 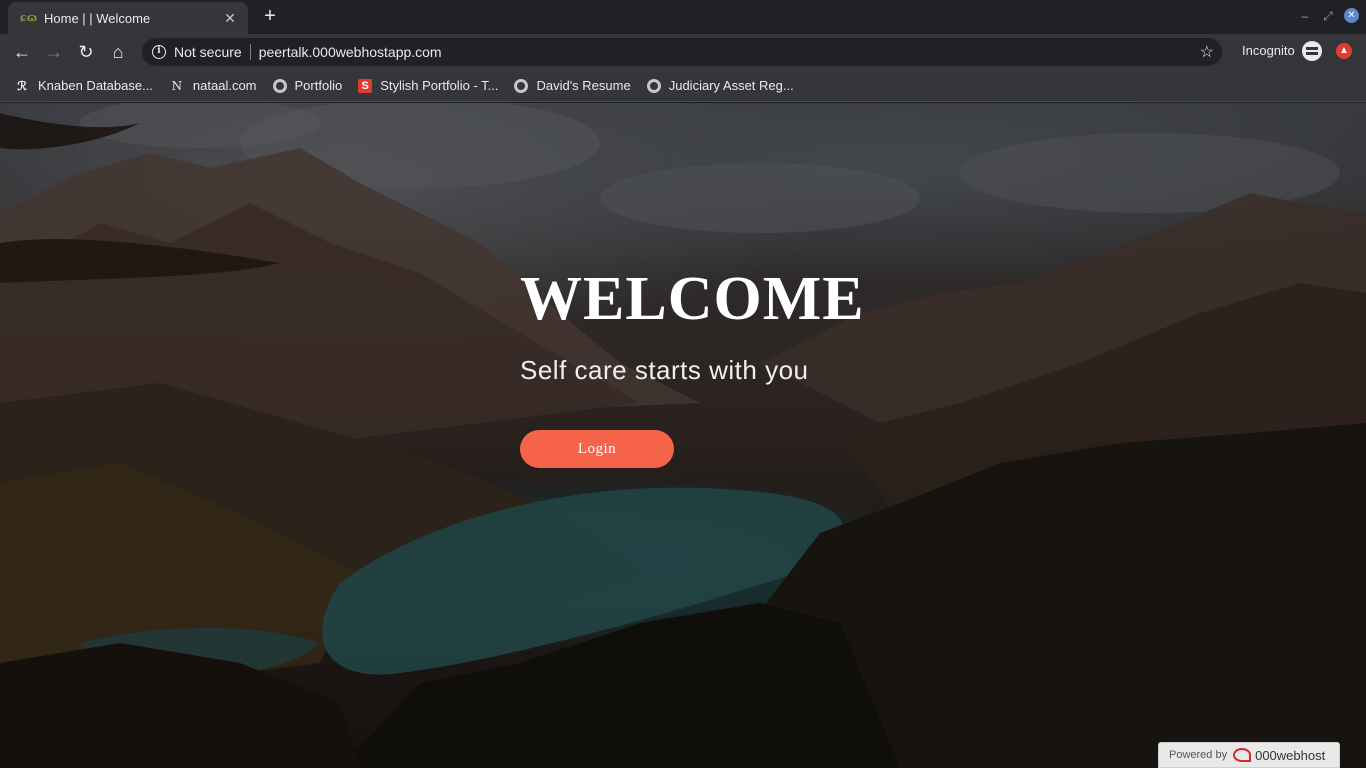 I want to click on minimize-button: –, so click(x=1305, y=16).